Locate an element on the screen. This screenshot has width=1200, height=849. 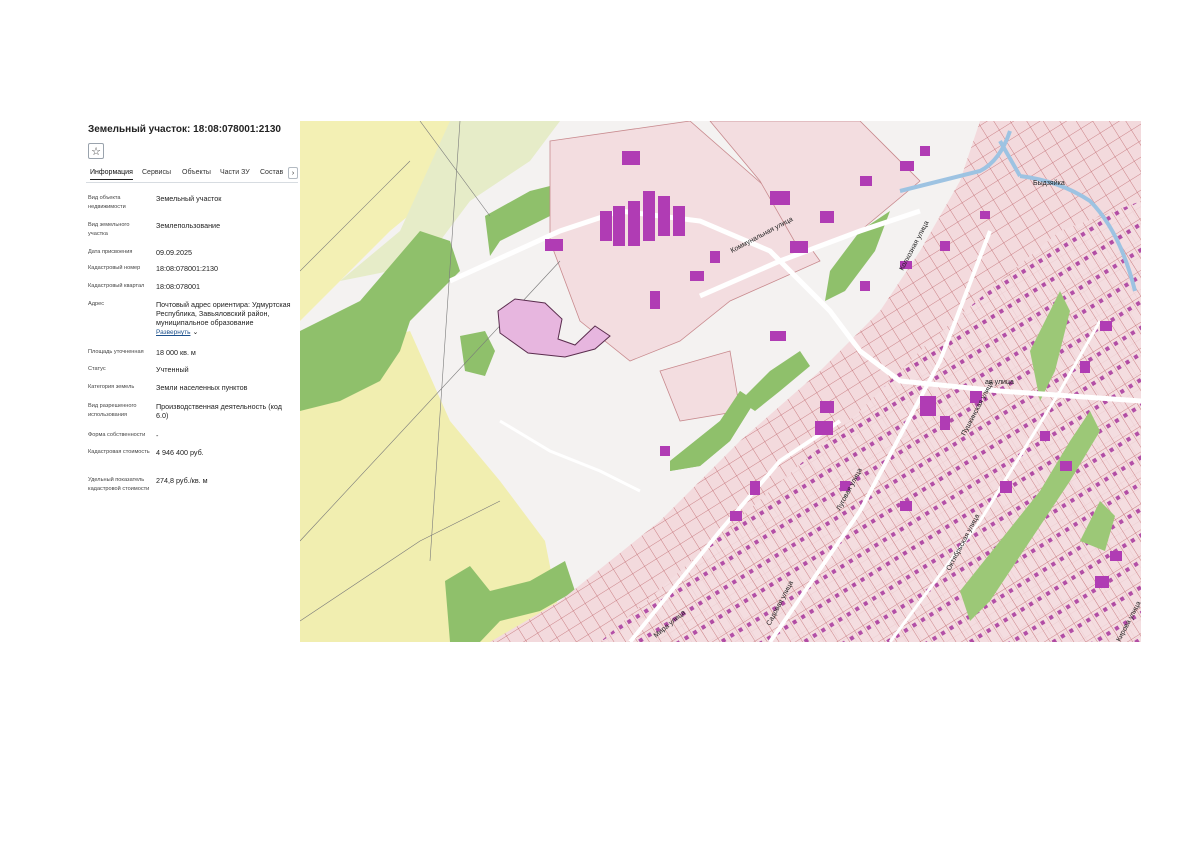
favorite-button: ☆ is located at coordinates (96, 151).